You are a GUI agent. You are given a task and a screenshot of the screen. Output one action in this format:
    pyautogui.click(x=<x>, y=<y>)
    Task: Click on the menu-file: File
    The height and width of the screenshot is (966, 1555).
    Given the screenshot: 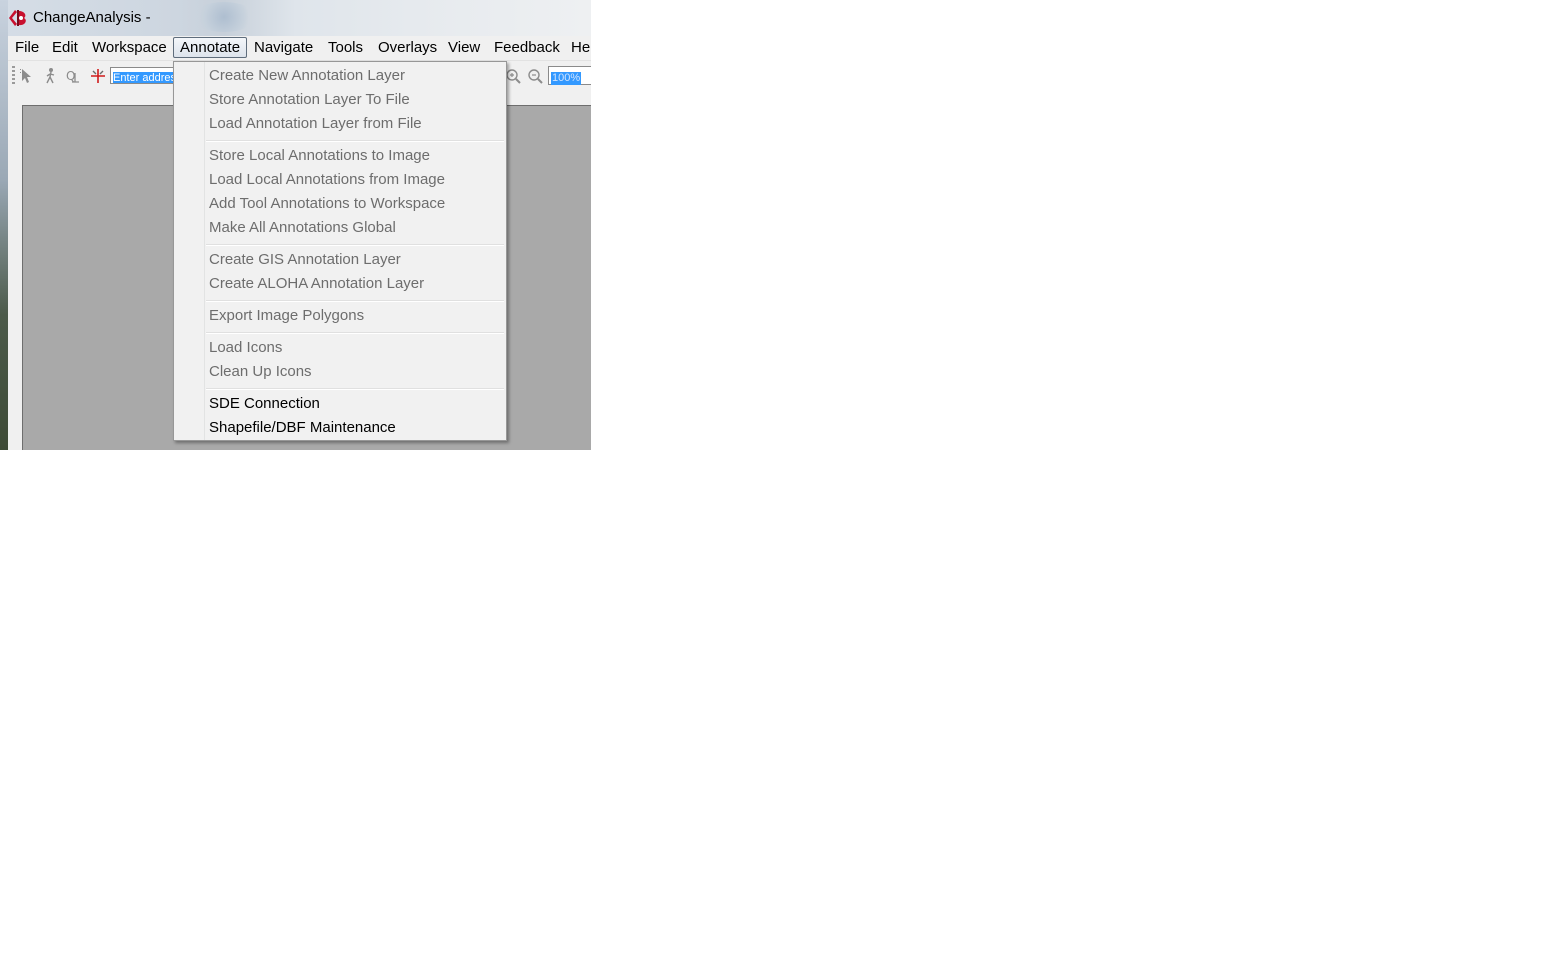 What is the action you would take?
    pyautogui.click(x=27, y=47)
    